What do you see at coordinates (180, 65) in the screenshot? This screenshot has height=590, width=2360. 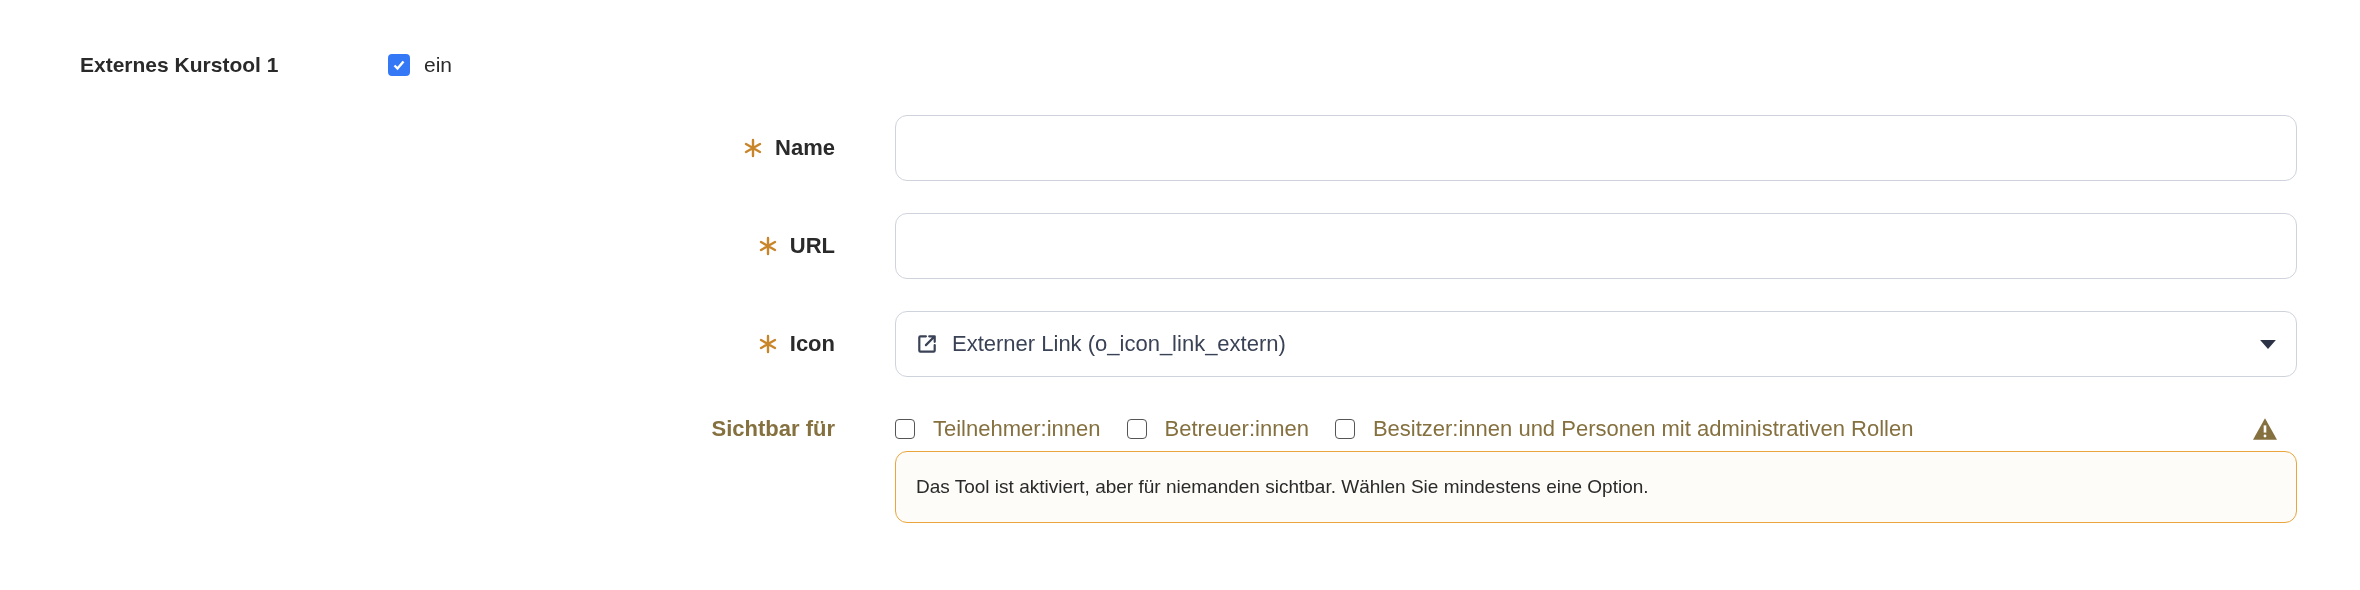 I see `section-label: Externes Kurstool 1` at bounding box center [180, 65].